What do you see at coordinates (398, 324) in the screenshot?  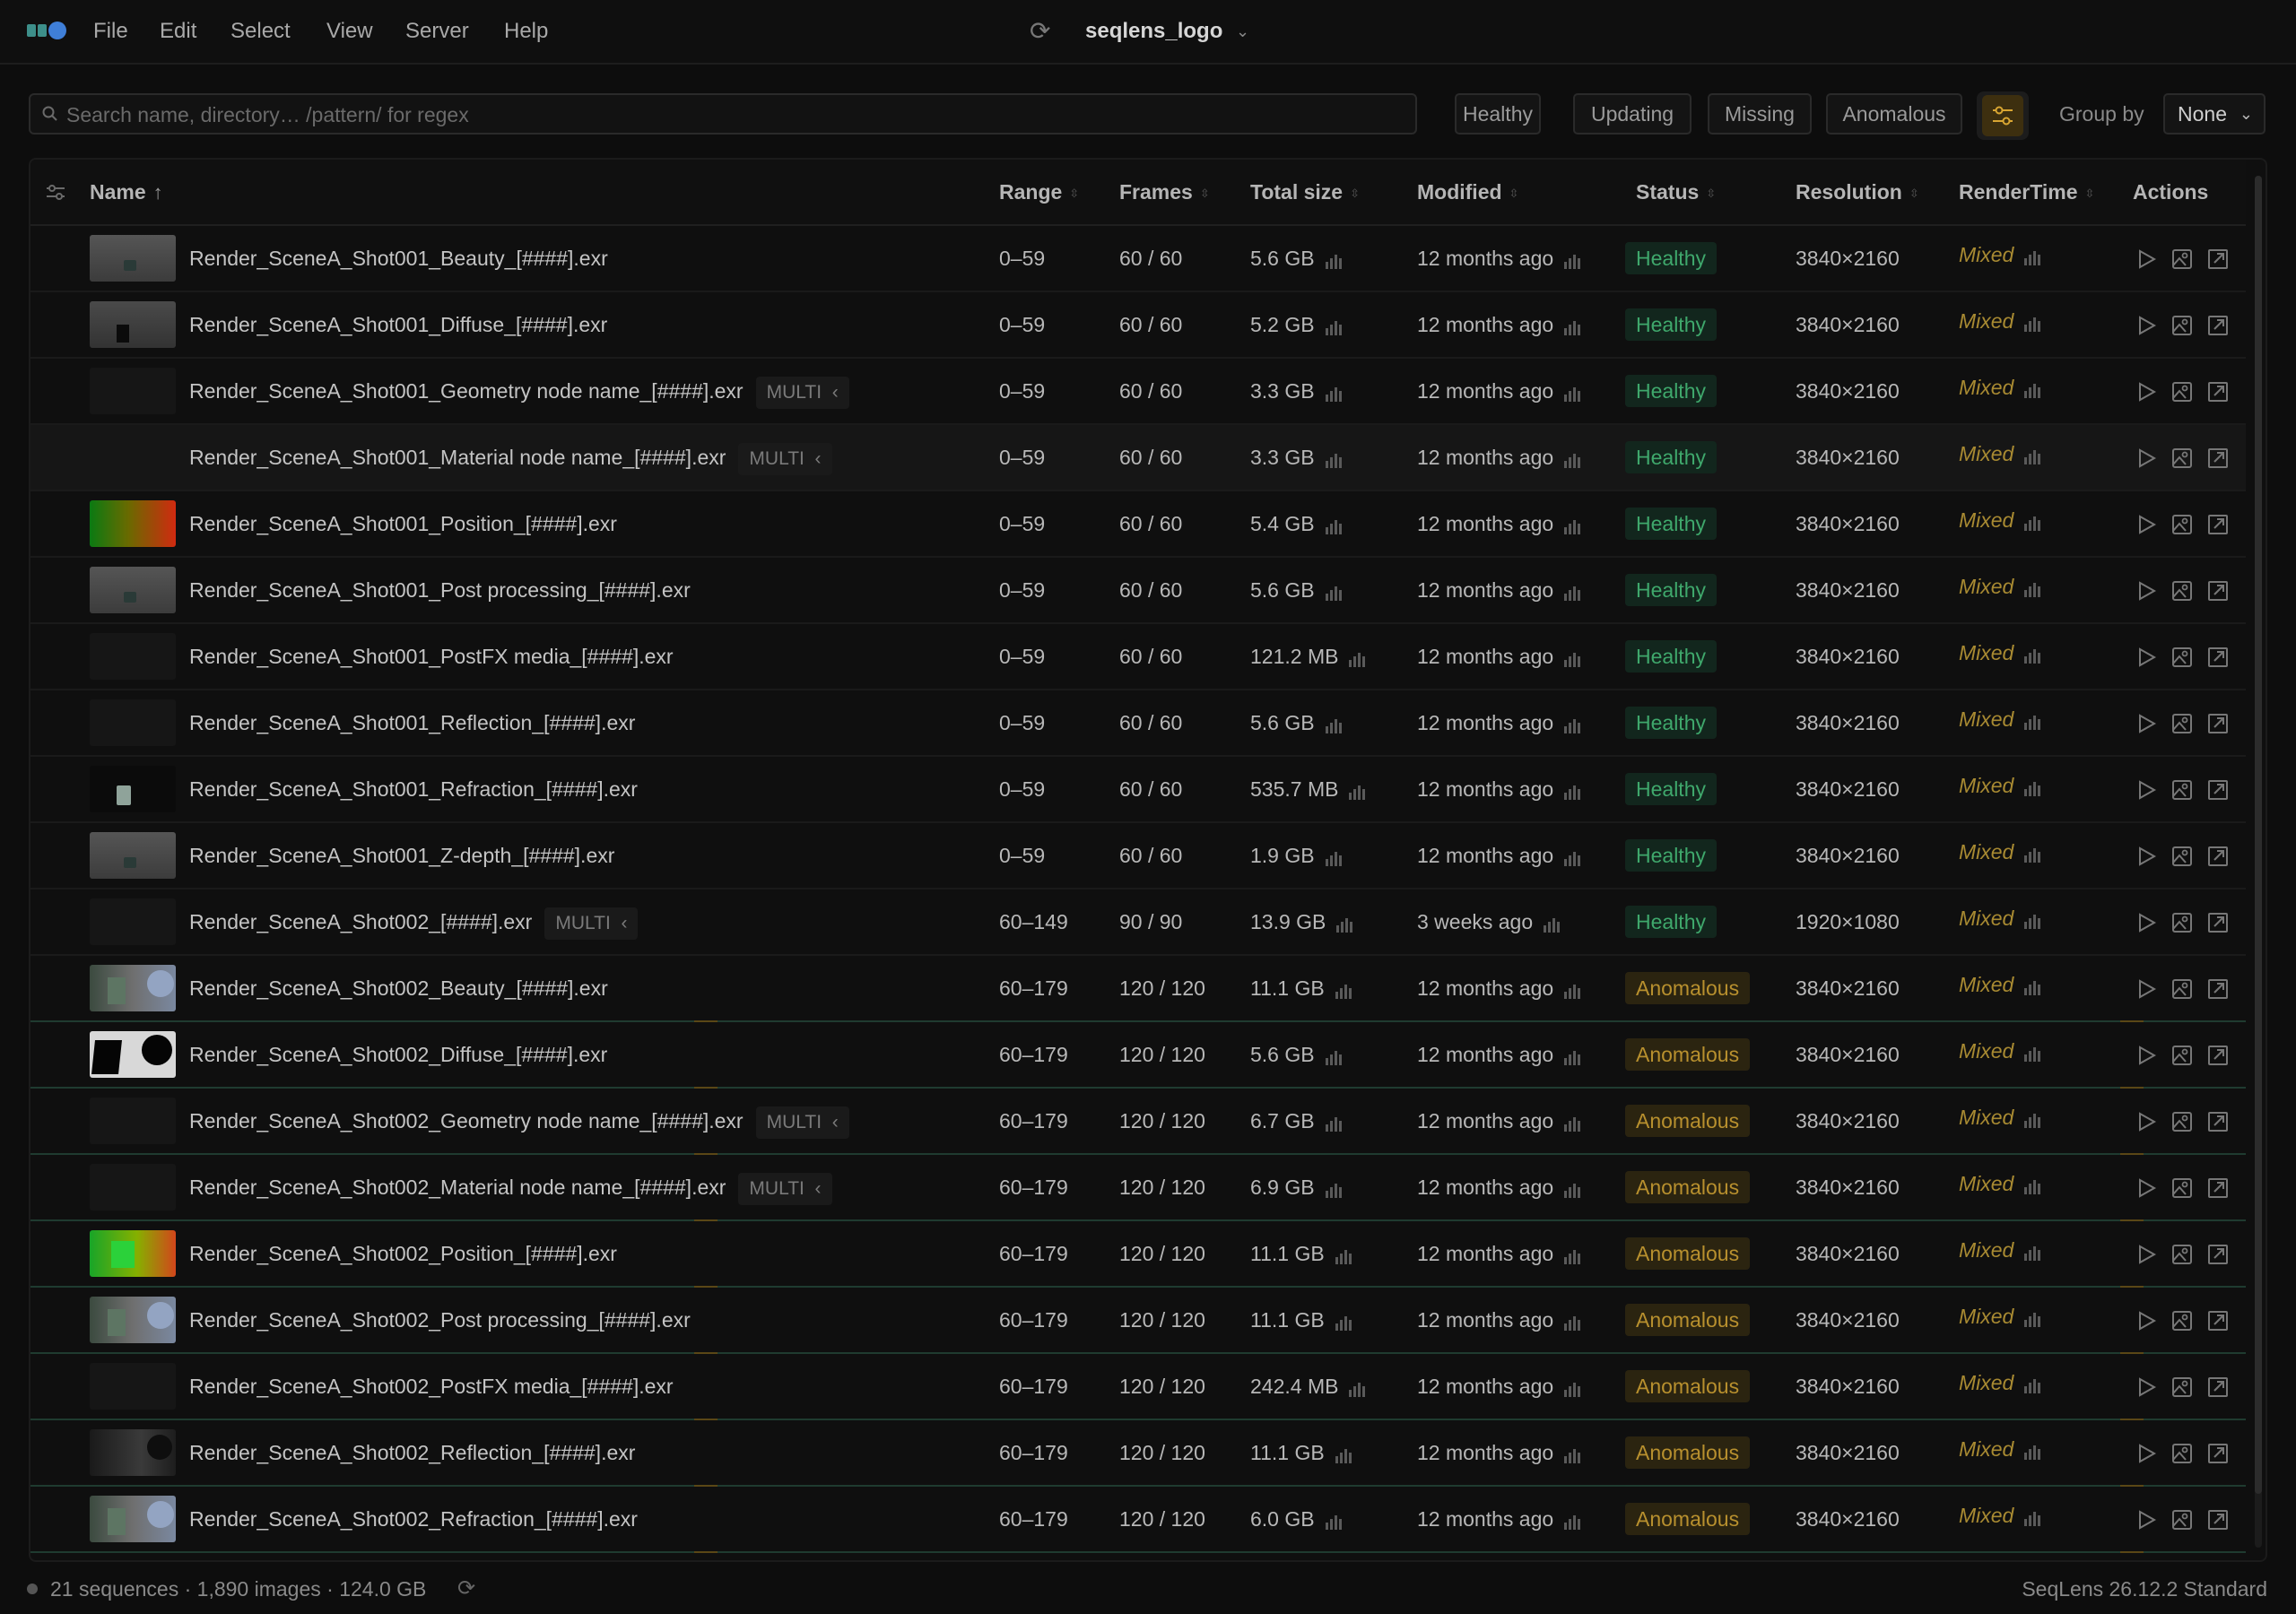 I see `sequence-name-cell: Render_SceneA_Shot001_Diffuse_[####].exr` at bounding box center [398, 324].